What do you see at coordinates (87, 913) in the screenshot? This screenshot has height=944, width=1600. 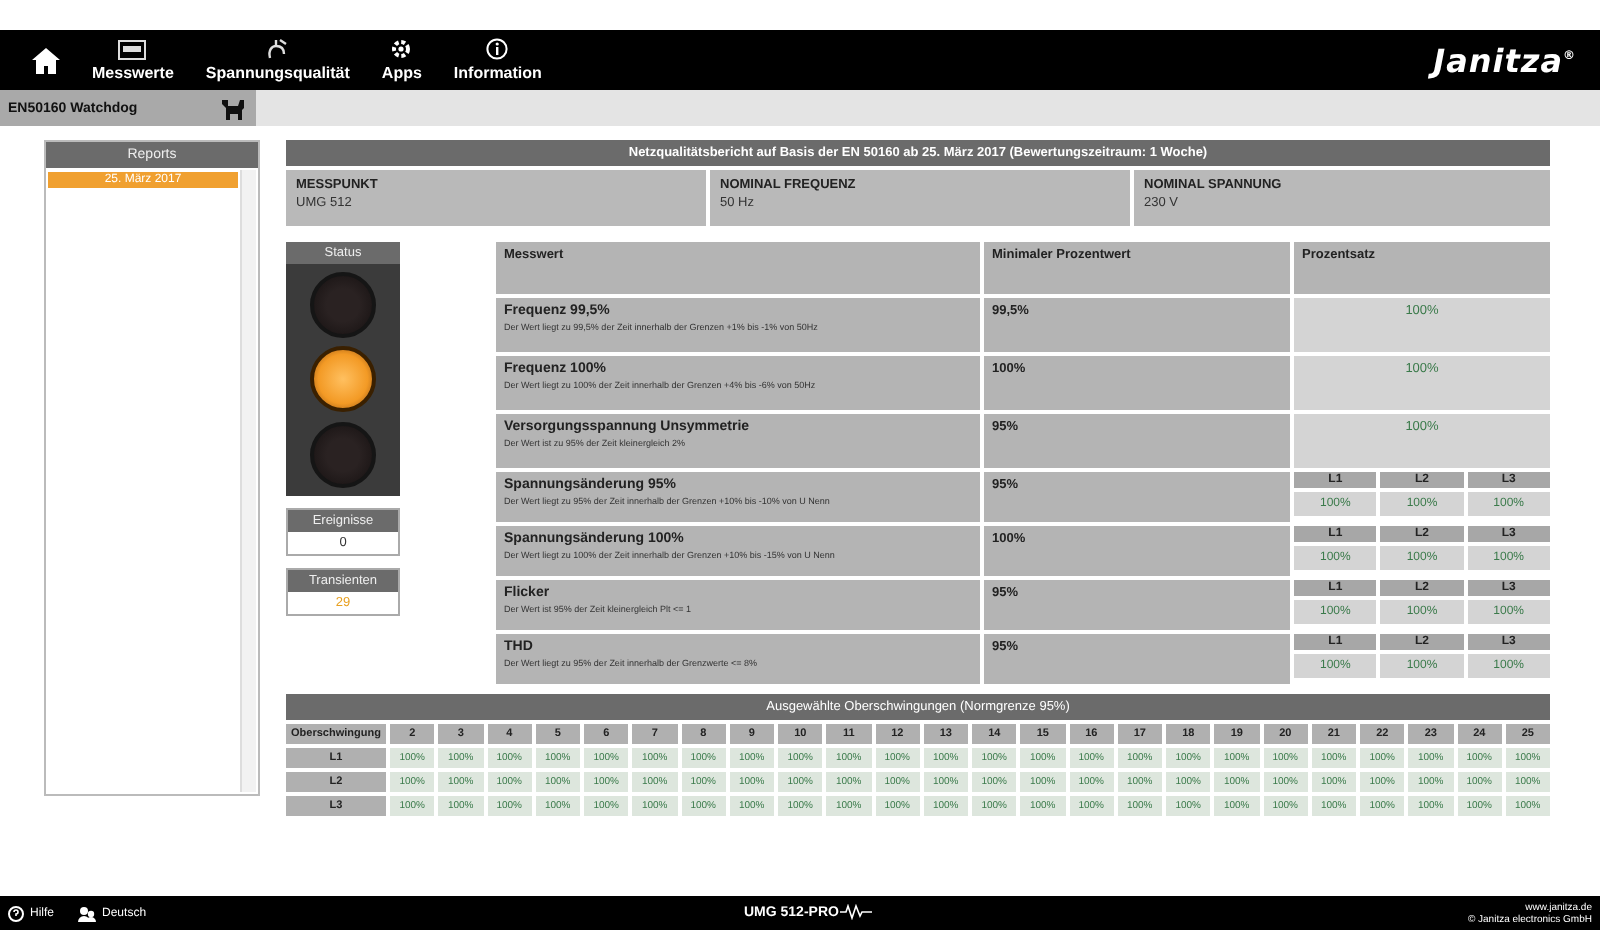 I see `people-icon` at bounding box center [87, 913].